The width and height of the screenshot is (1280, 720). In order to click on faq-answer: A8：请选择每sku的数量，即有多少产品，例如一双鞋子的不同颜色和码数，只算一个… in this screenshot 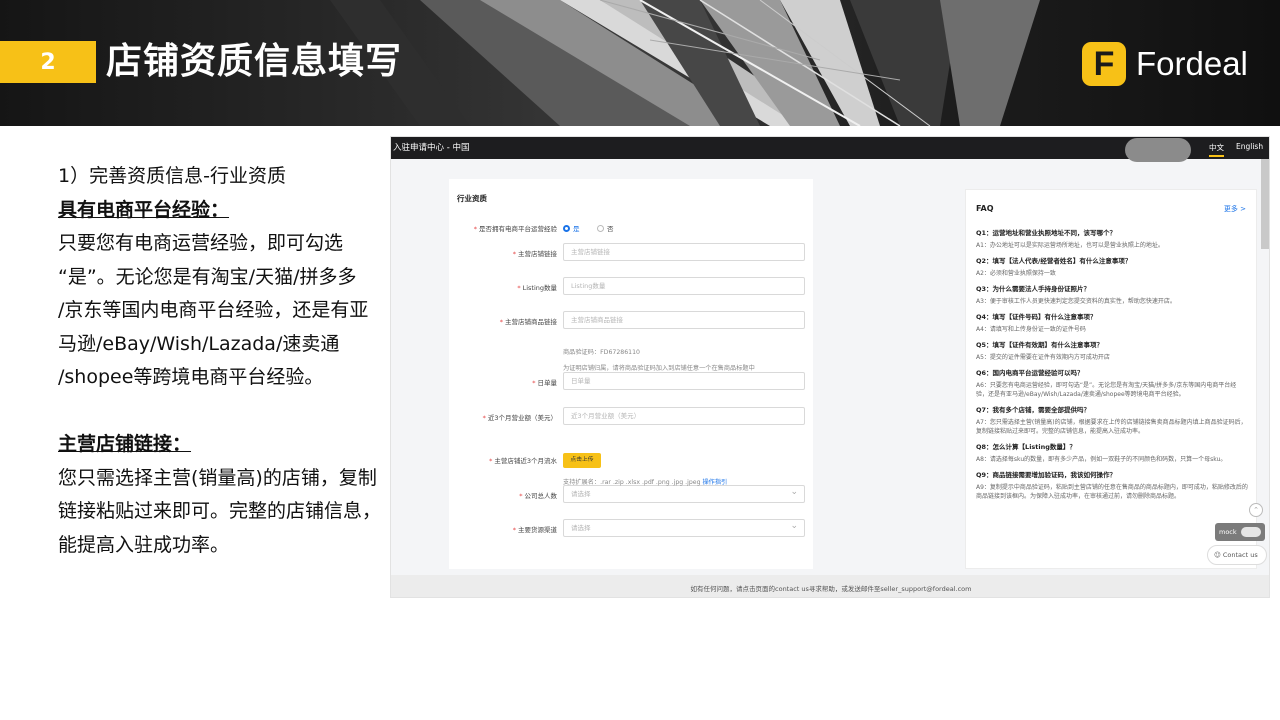, I will do `click(1101, 459)`.